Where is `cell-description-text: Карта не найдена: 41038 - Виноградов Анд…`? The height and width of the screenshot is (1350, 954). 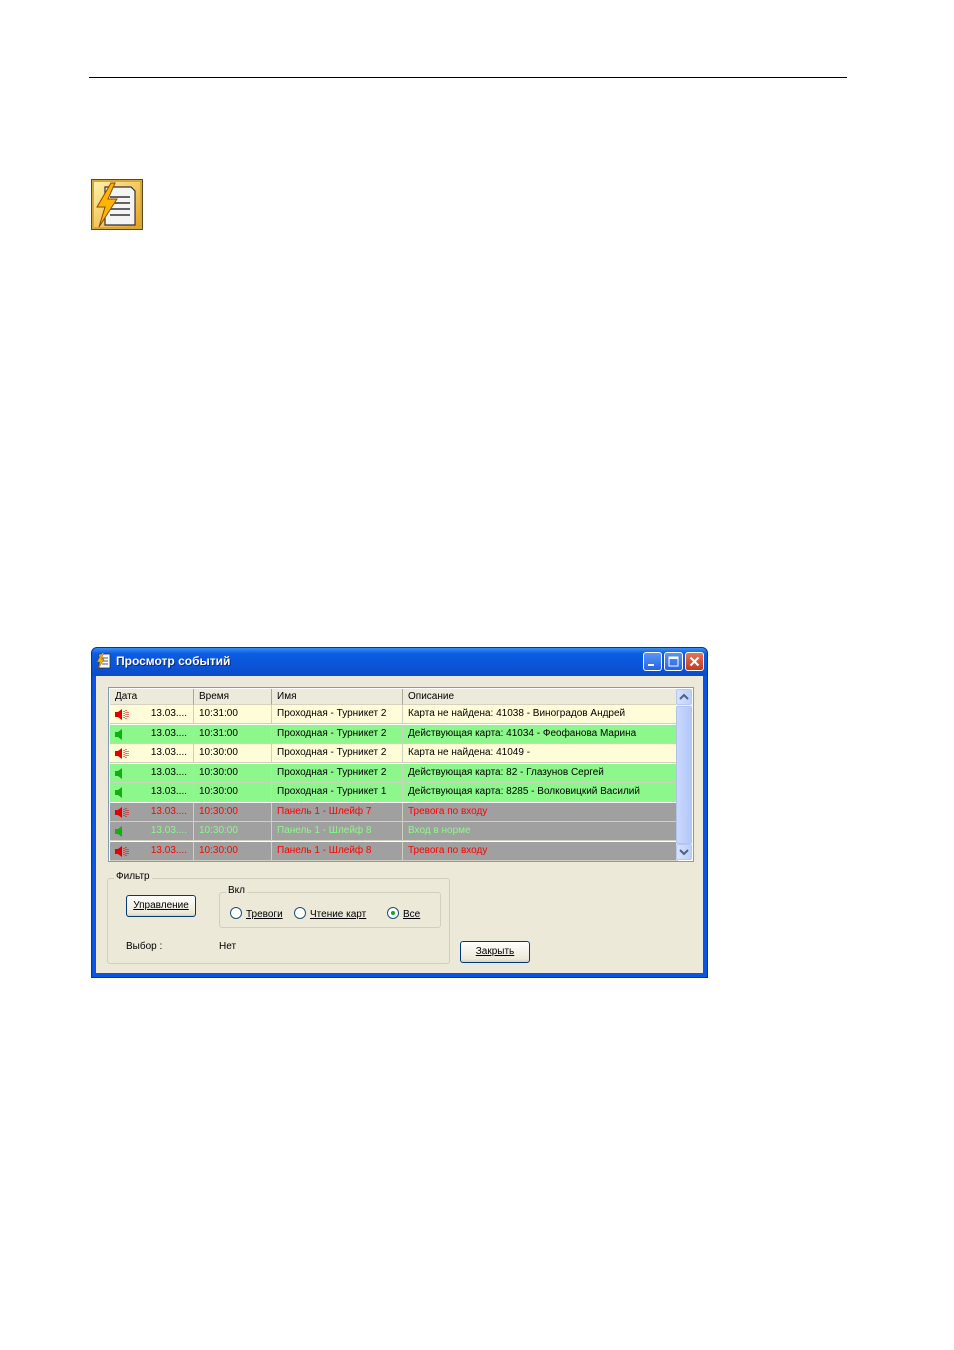
cell-description-text: Карта не найдена: 41038 - Виноградов Анд… is located at coordinates (517, 713).